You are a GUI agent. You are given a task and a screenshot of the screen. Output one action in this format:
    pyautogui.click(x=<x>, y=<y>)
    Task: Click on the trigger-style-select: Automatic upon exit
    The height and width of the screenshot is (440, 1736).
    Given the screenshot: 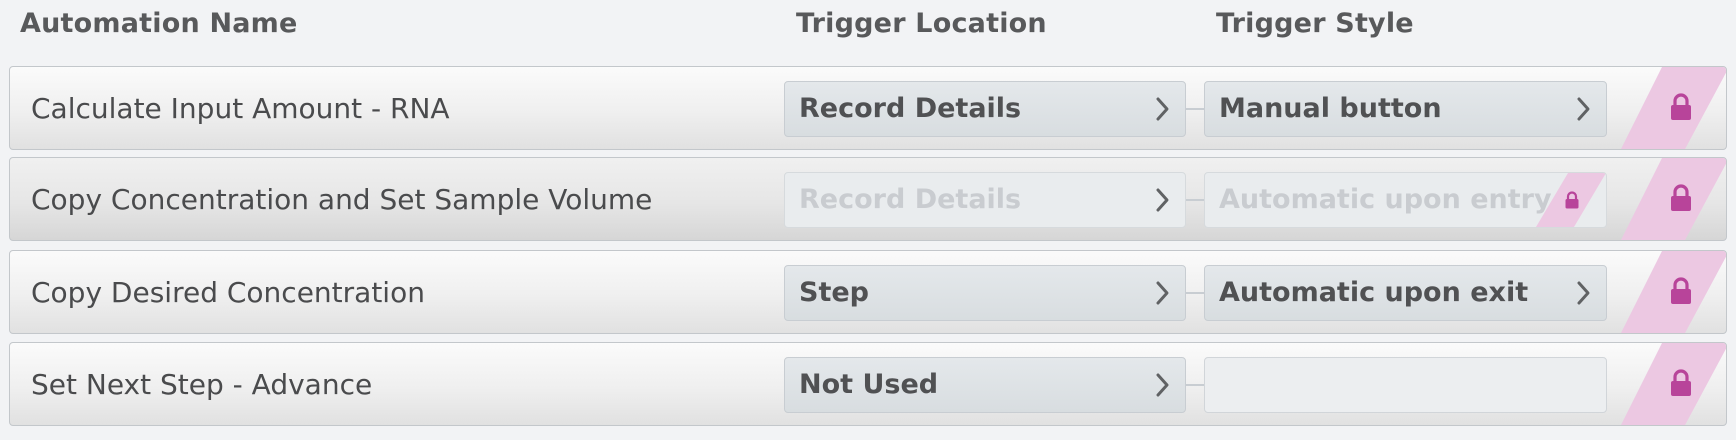 What is the action you would take?
    pyautogui.click(x=1405, y=293)
    